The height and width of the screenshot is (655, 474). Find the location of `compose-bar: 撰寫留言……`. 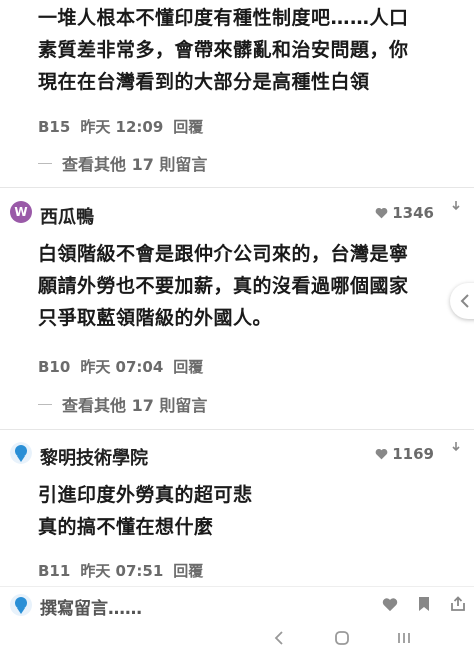

compose-bar: 撰寫留言…… is located at coordinates (237, 604).